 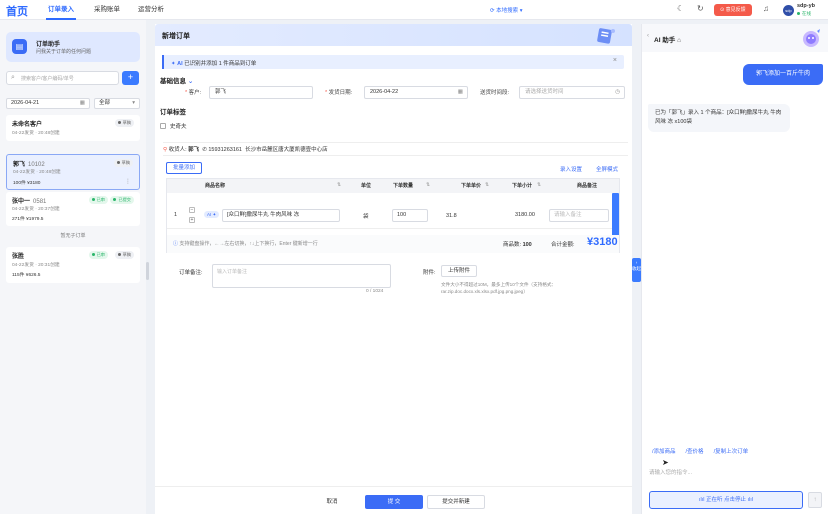 What do you see at coordinates (27, 183) in the screenshot?
I see `order-amount: 100件 ¥3180` at bounding box center [27, 183].